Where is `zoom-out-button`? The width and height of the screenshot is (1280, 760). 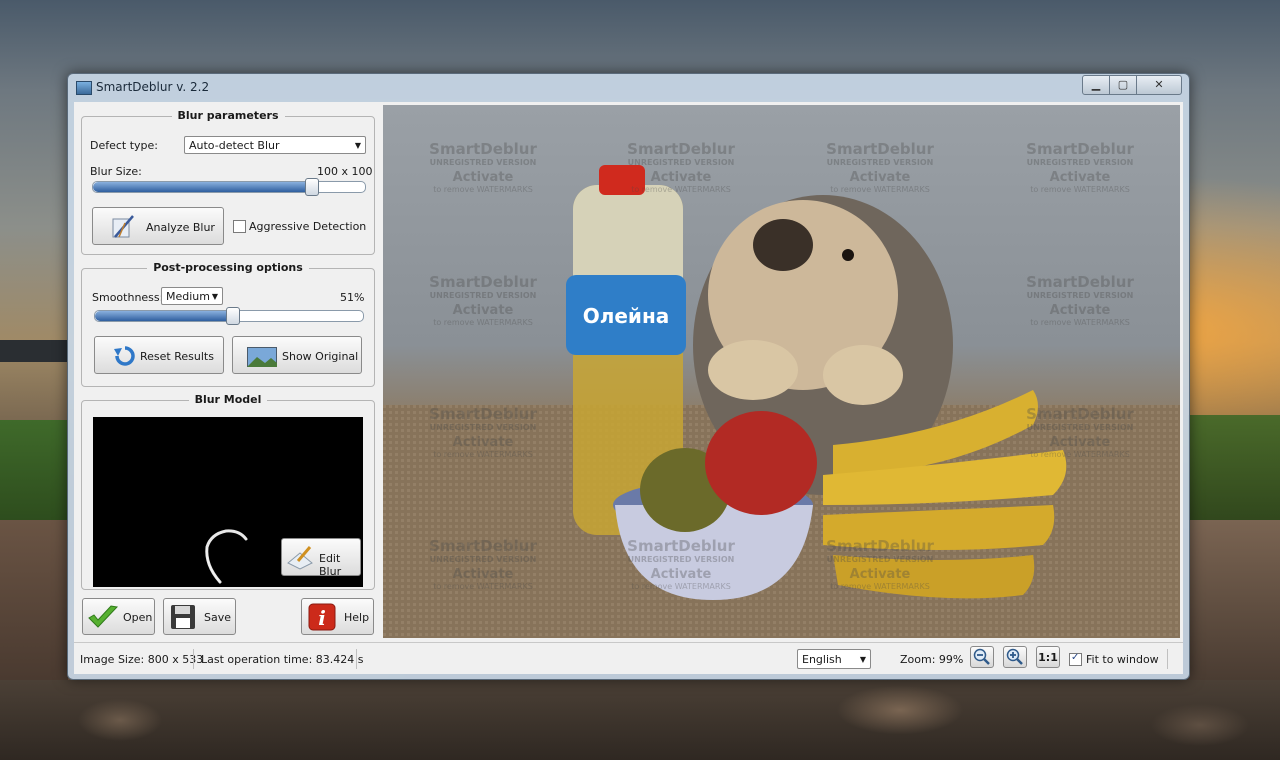
zoom-out-button is located at coordinates (982, 657).